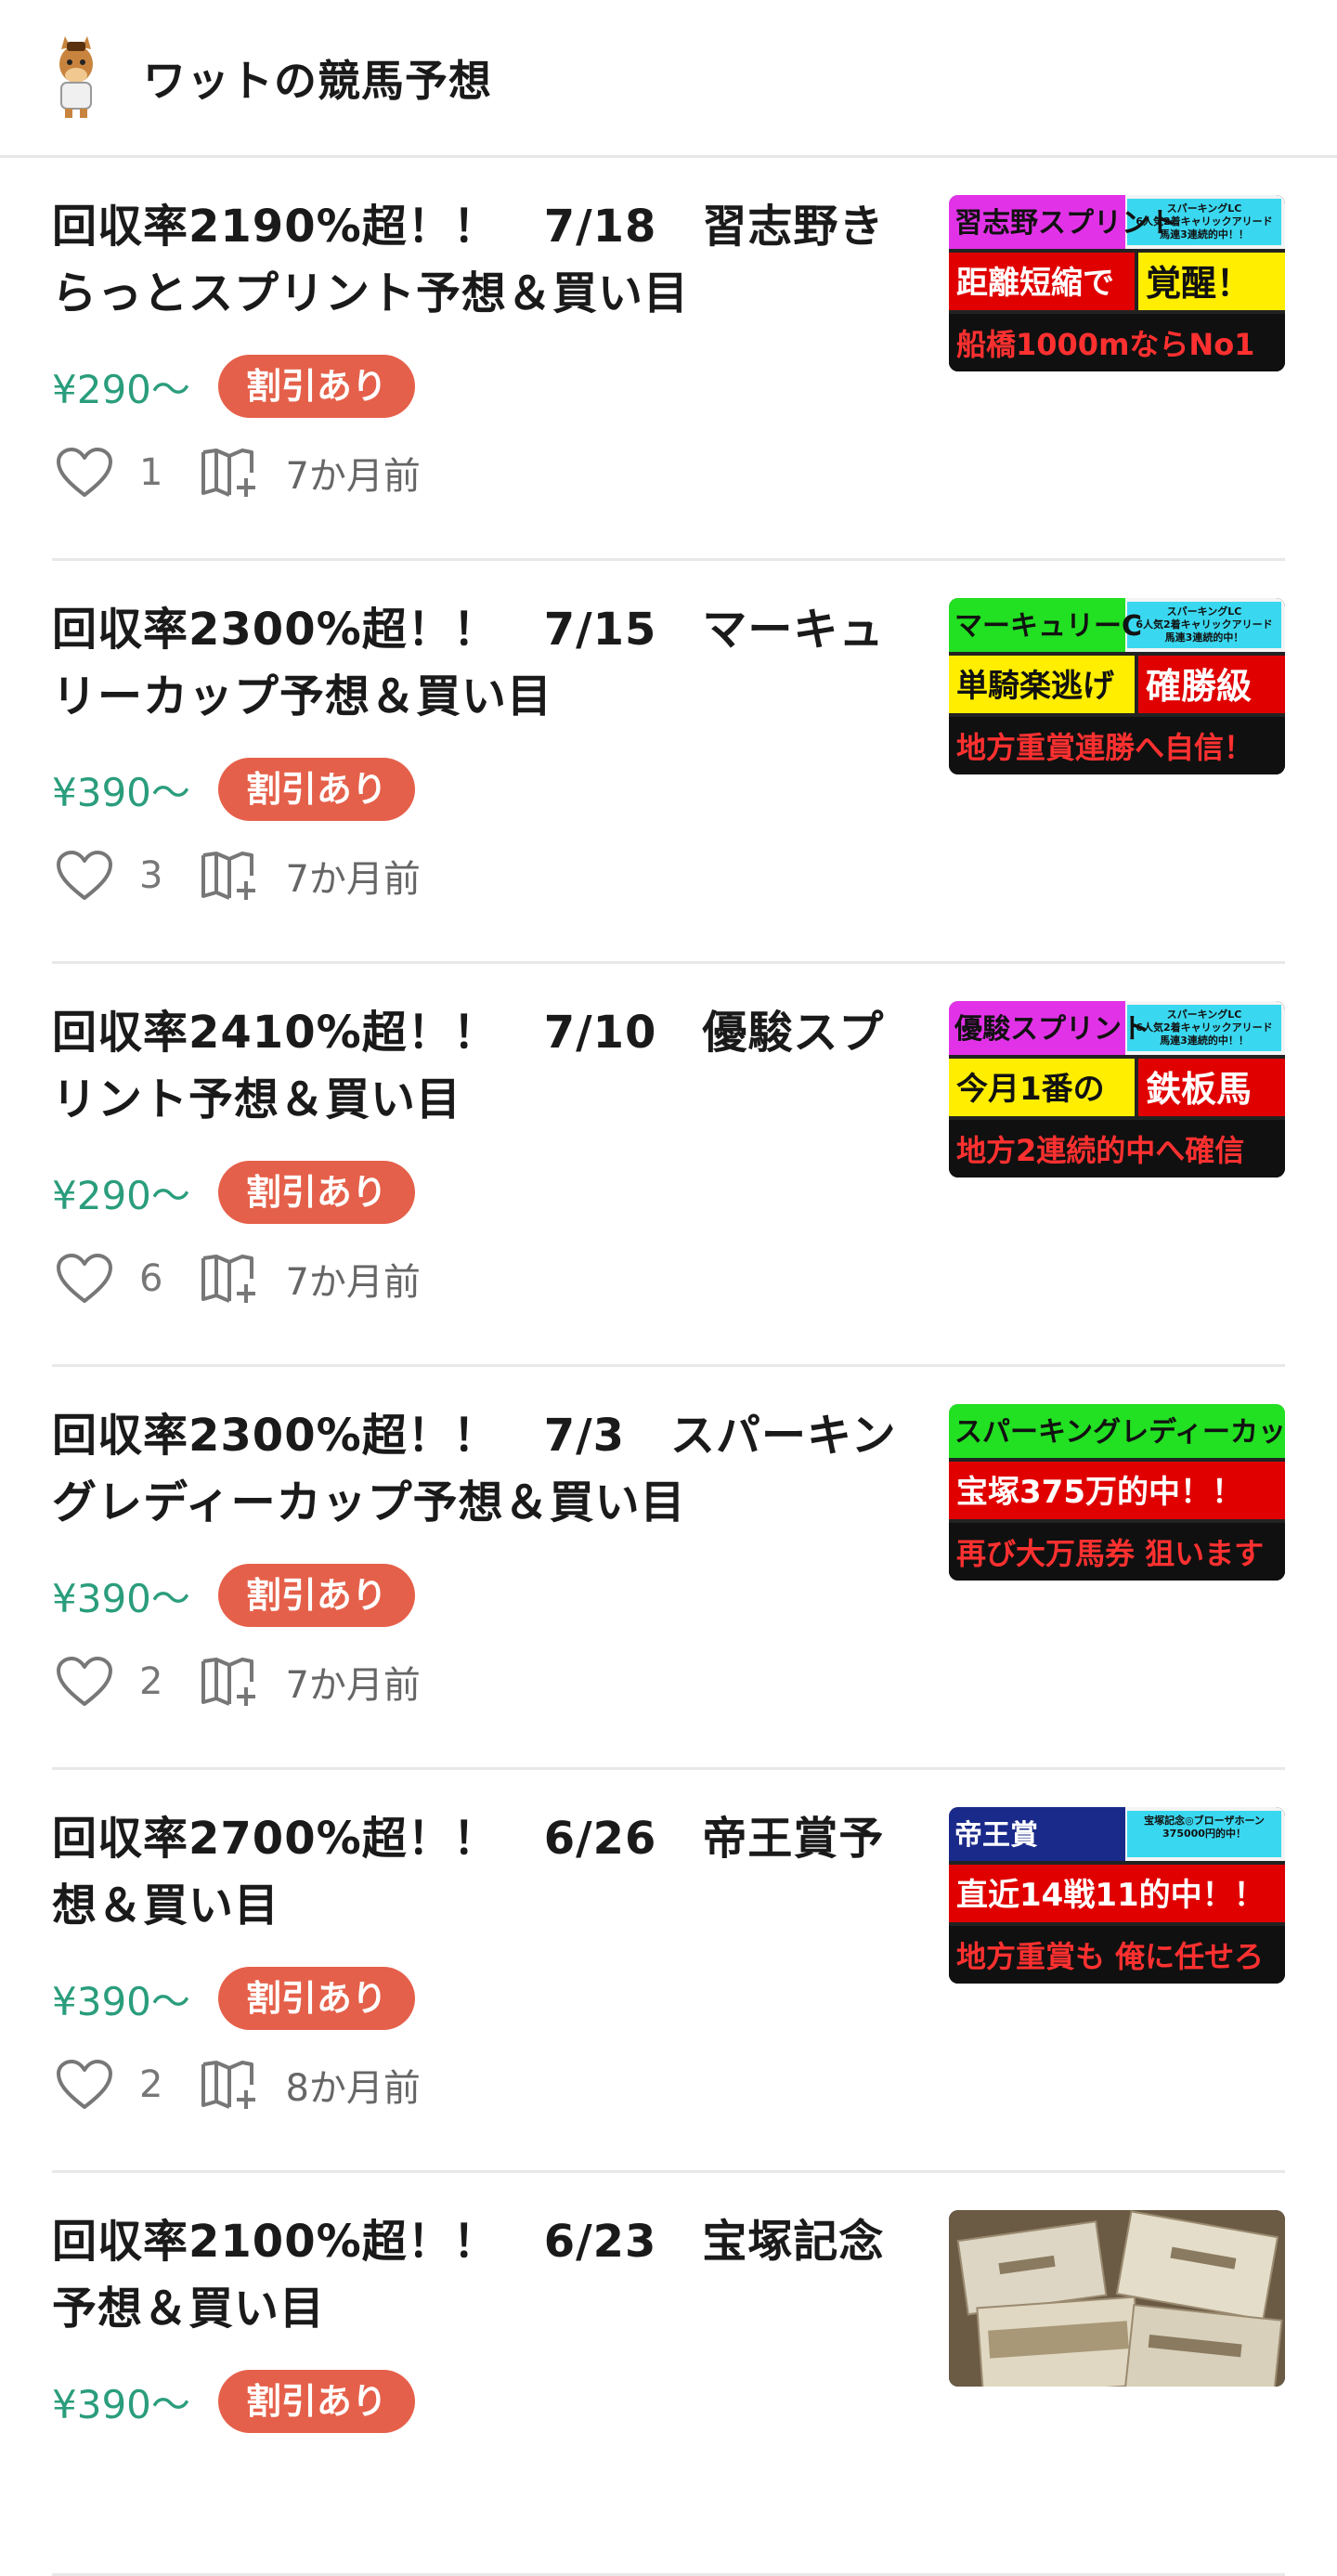 Image resolution: width=1337 pixels, height=2576 pixels. I want to click on article-title: 回収率2300%超！！ 7/15 マーキュ リーカップ予想＆買い目, so click(479, 663).